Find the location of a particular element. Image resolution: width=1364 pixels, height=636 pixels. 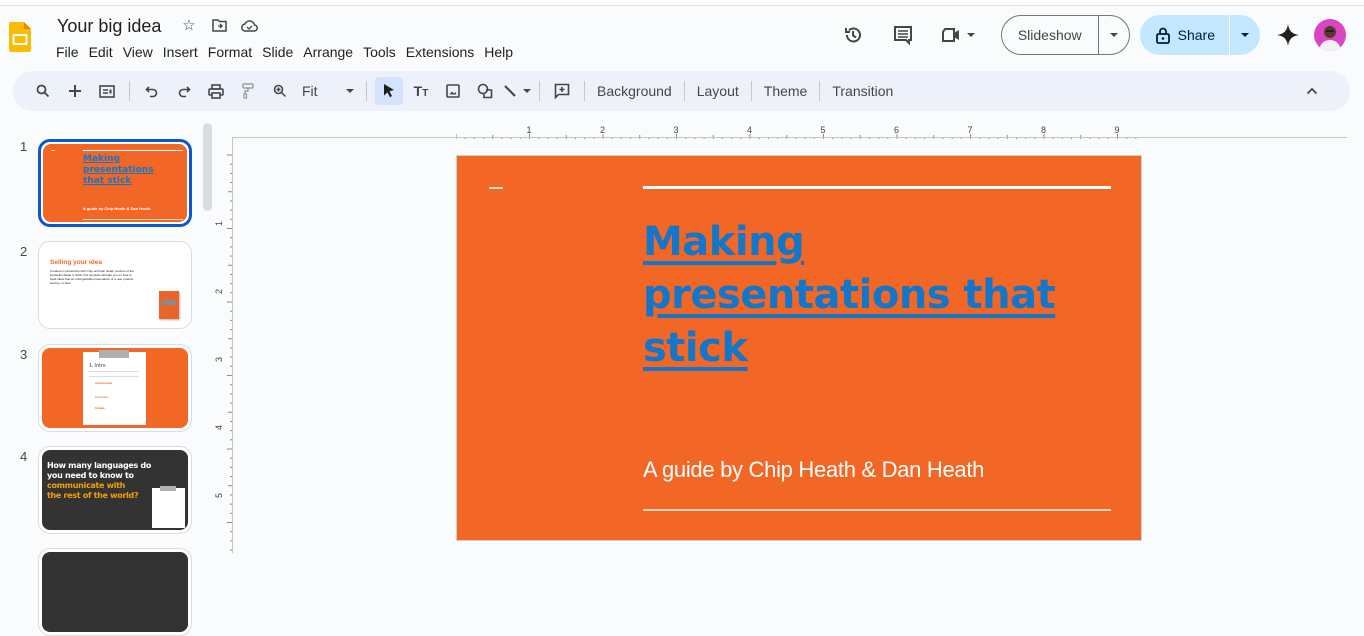

share-button-group: Share is located at coordinates (1199, 35).